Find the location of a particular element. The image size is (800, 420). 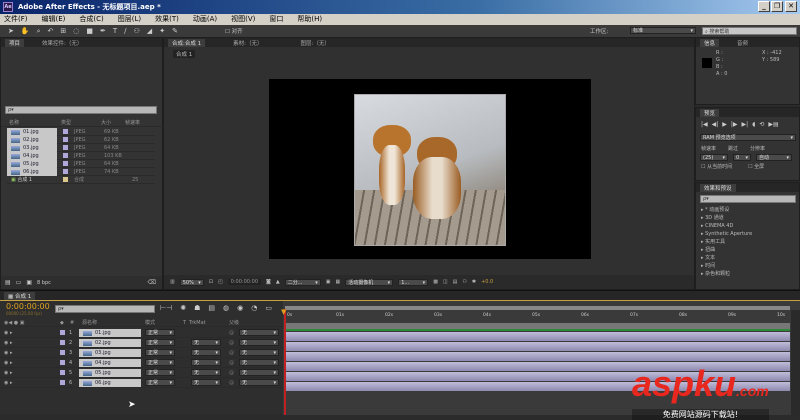

text-tool-icon: T is located at coordinates (115, 31).